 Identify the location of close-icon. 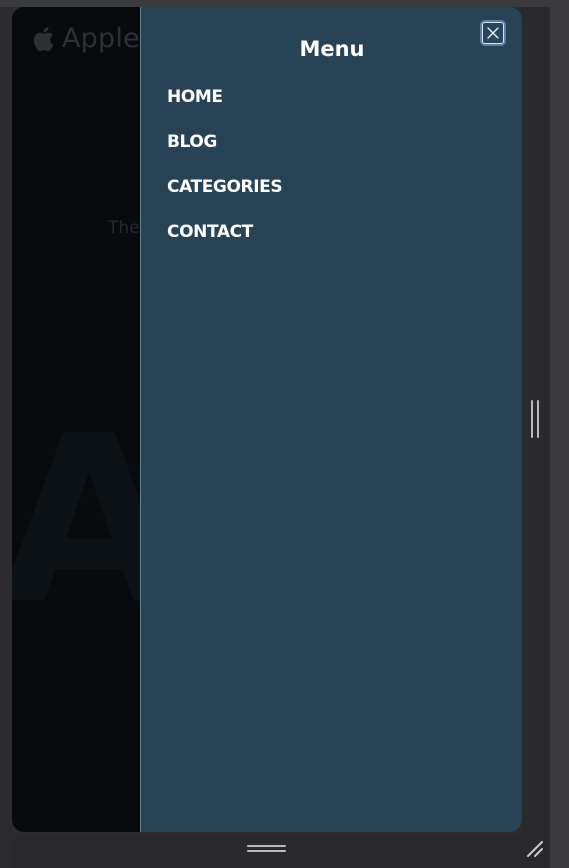
(493, 33).